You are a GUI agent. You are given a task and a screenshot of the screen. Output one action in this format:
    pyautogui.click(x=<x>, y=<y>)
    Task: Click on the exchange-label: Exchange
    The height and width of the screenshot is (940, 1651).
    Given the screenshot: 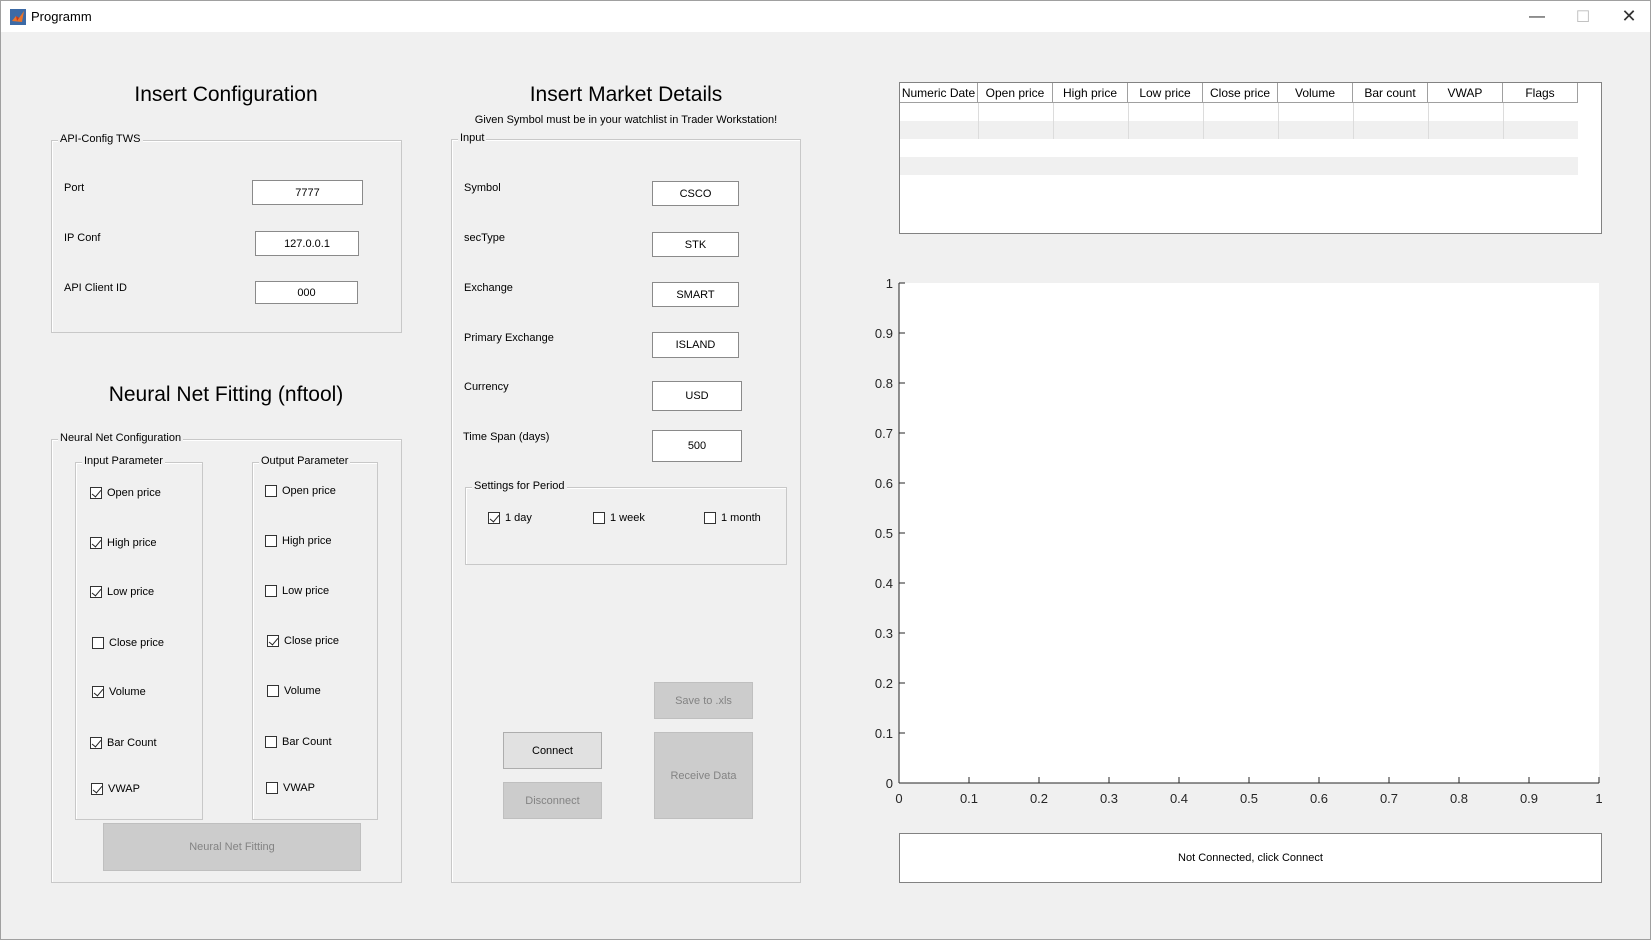 What is the action you would take?
    pyautogui.click(x=488, y=288)
    